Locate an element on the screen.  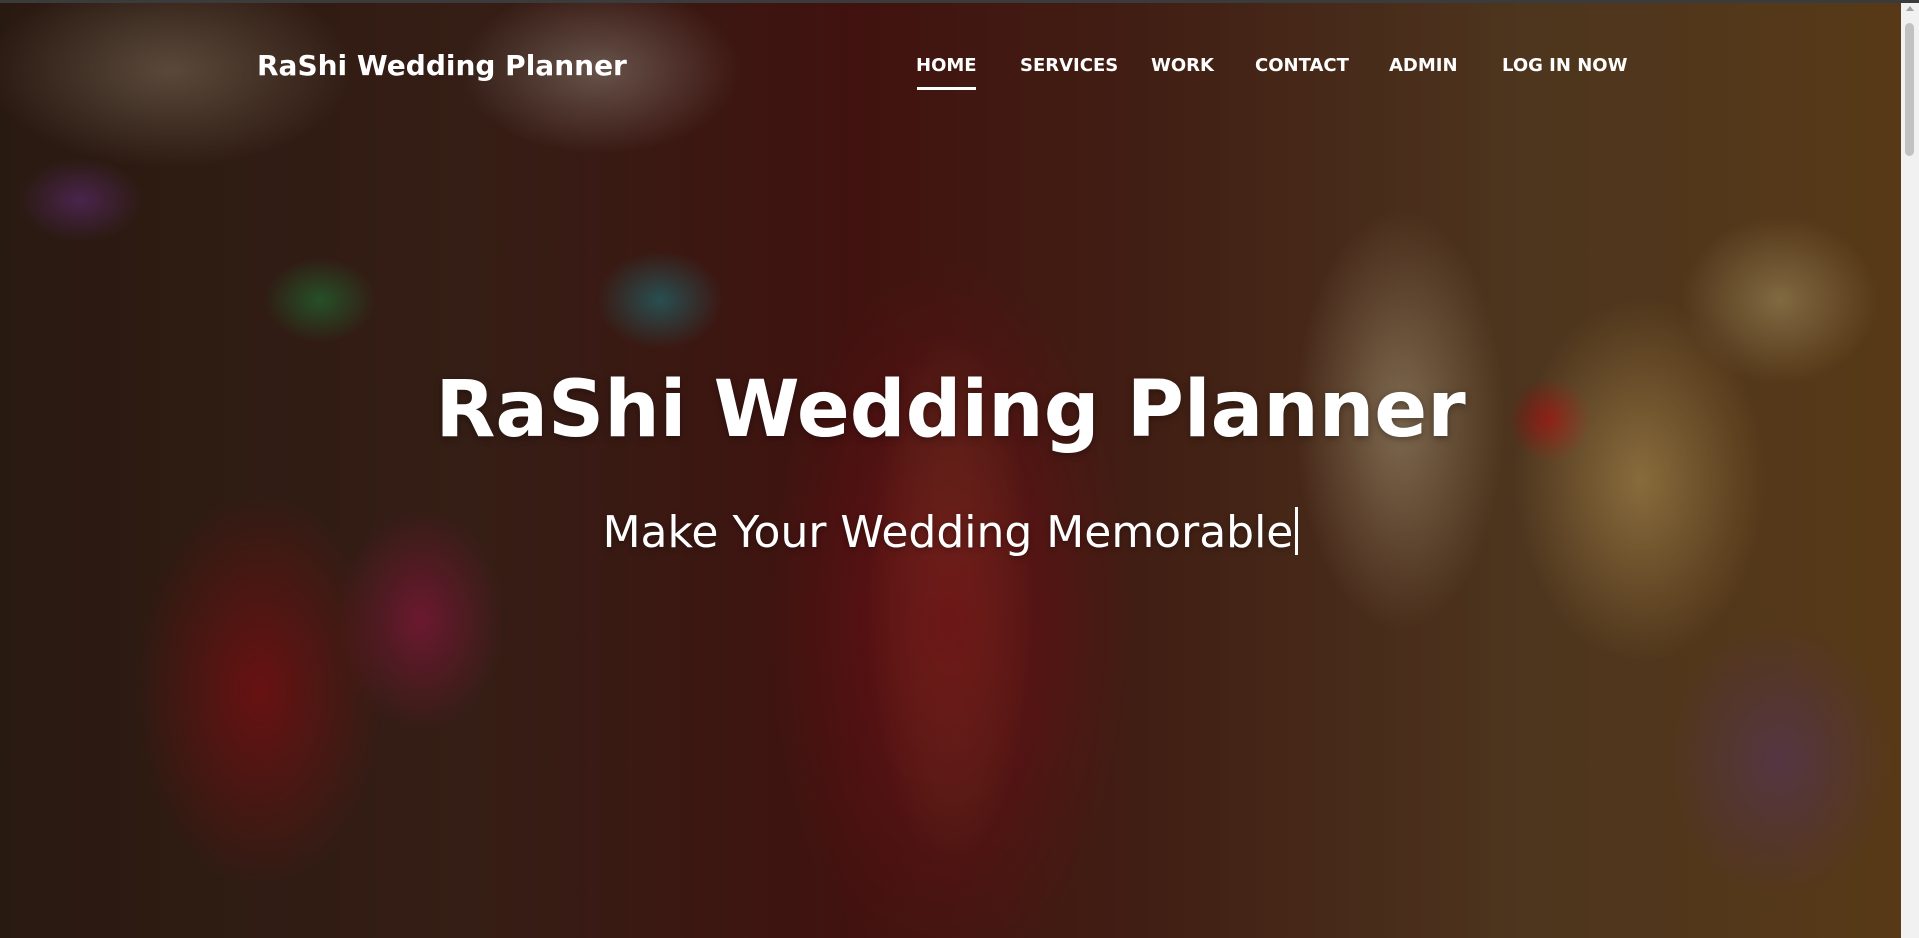
nav-link-services: SERVICES is located at coordinates (1069, 65).